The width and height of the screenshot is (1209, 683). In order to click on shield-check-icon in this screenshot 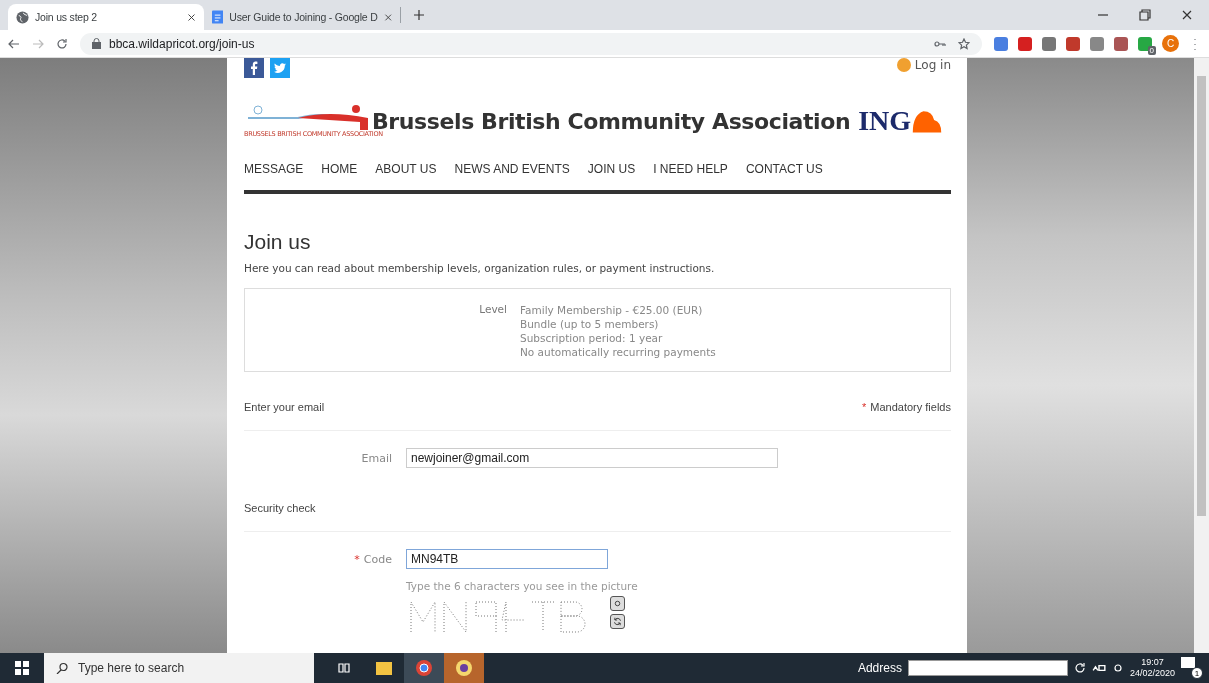, I will do `click(1145, 43)`.